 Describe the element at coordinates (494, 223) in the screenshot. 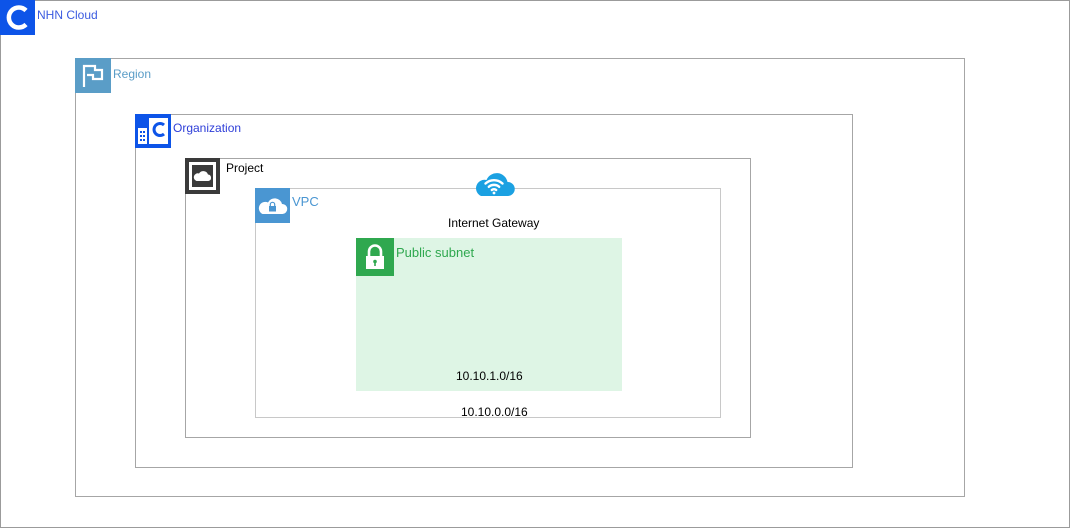

I see `internet-gateway-label: Internet Gateway` at that location.